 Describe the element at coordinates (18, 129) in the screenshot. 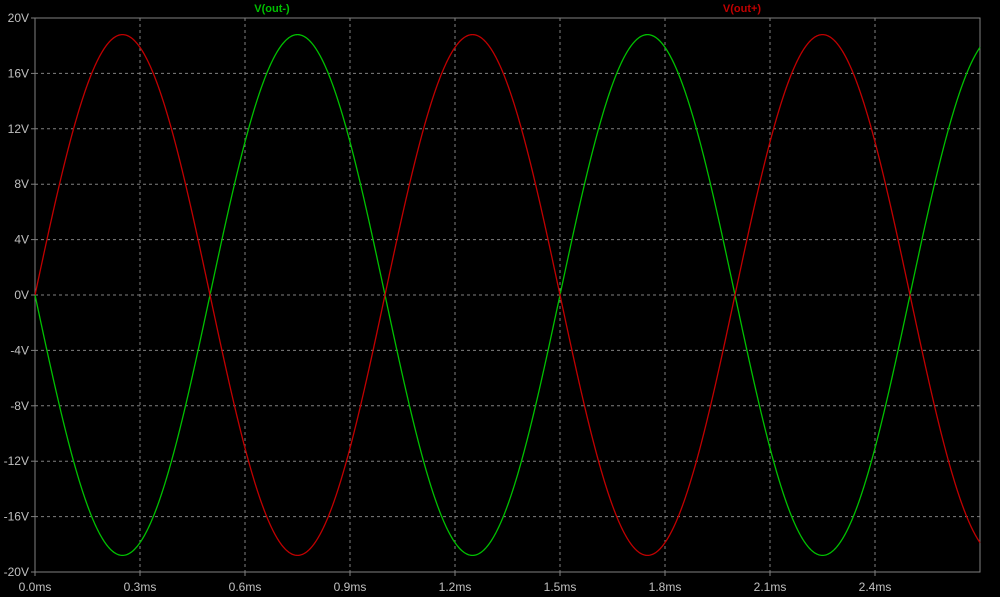

I see `y-tick-label: 12V` at that location.